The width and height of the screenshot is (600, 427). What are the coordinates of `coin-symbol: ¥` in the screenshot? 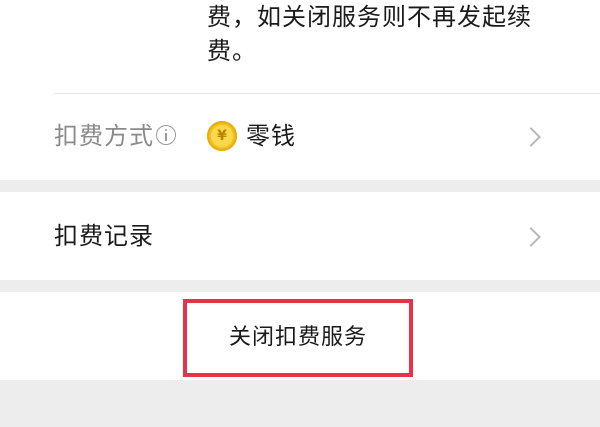 It's located at (222, 136).